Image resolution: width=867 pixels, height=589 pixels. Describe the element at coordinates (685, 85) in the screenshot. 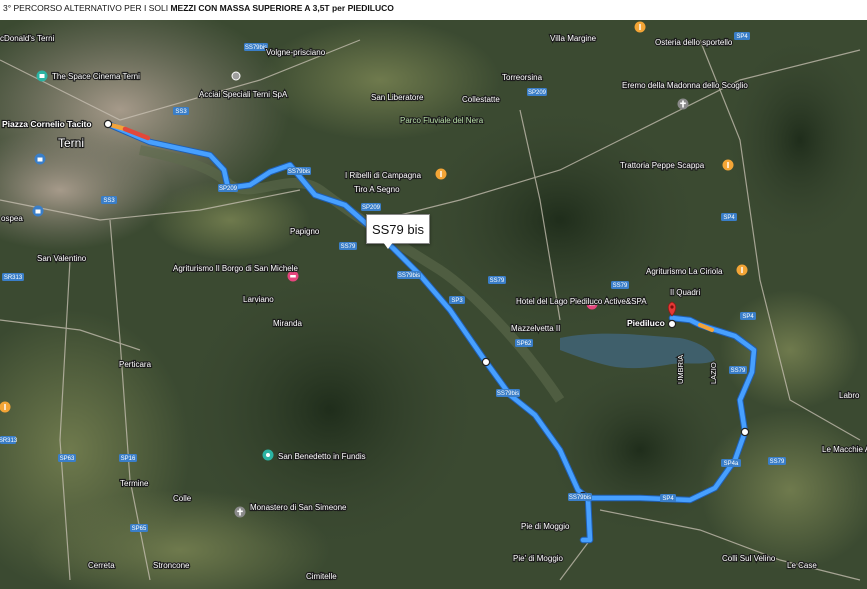

I see `place-label: Eremo della Madonna dello Scoglio` at that location.